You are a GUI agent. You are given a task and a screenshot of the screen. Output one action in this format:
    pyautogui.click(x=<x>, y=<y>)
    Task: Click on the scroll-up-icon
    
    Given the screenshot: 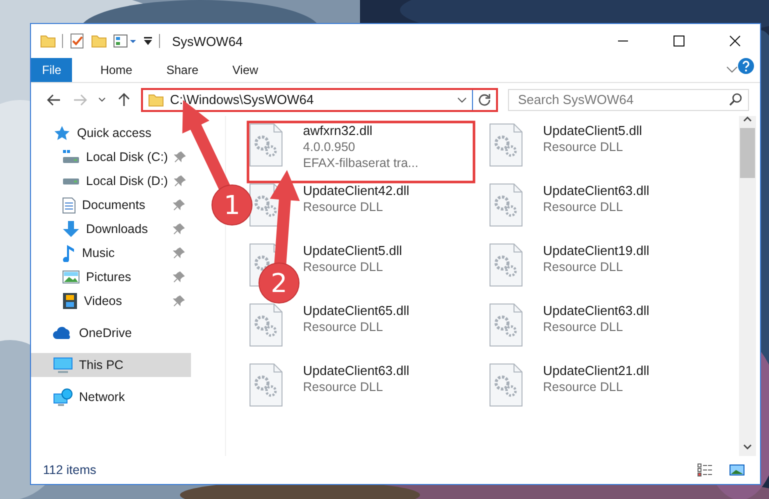 What is the action you would take?
    pyautogui.click(x=747, y=119)
    